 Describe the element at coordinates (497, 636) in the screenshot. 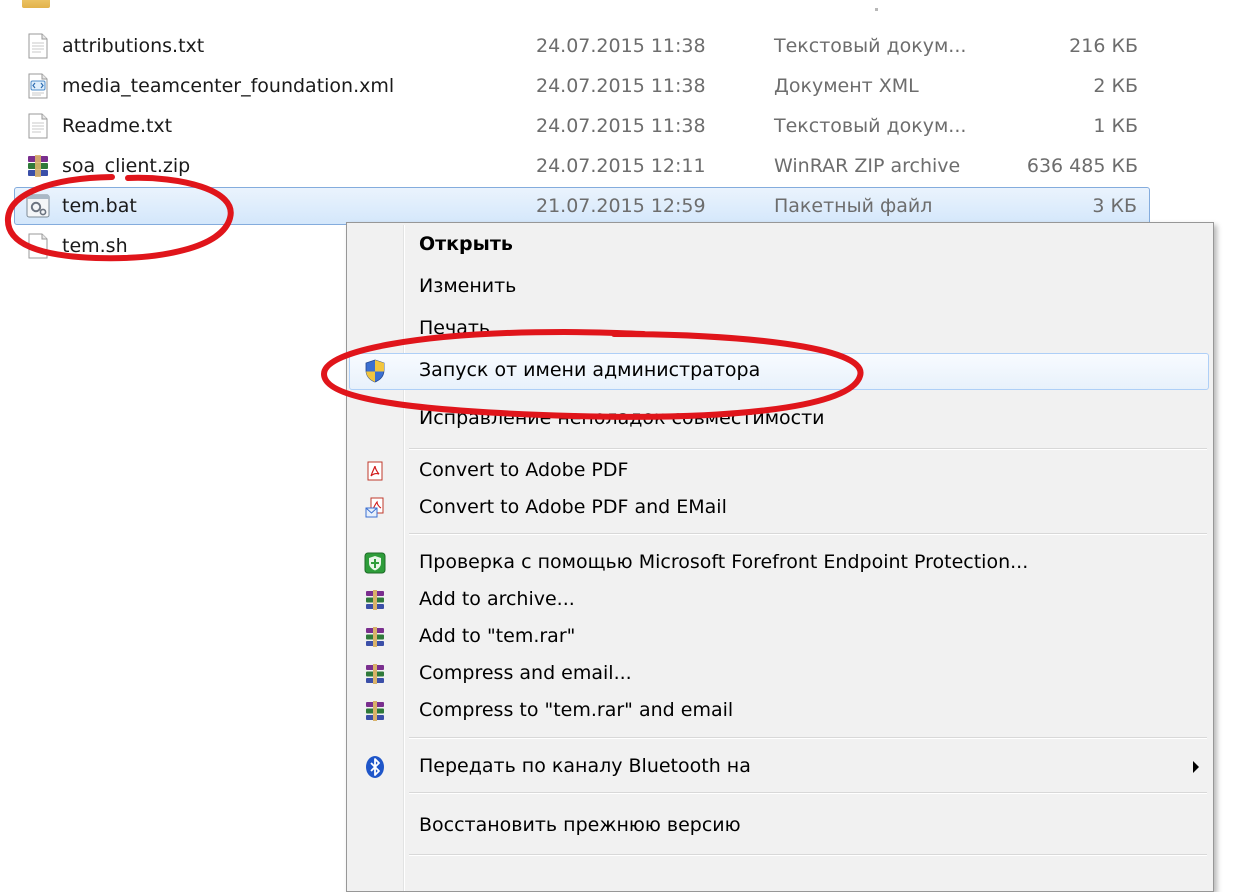

I see `menu-item-label: Add to "tem.rar"` at that location.